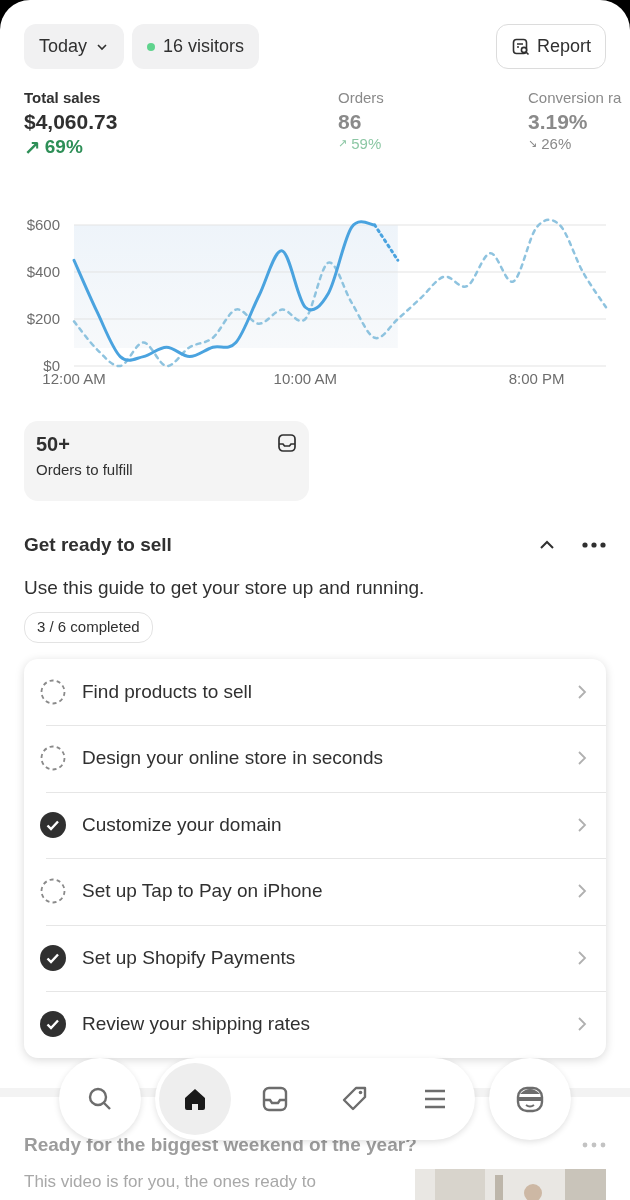 The width and height of the screenshot is (630, 1200). Describe the element at coordinates (53, 443) in the screenshot. I see `fulfill-count: 50+` at that location.